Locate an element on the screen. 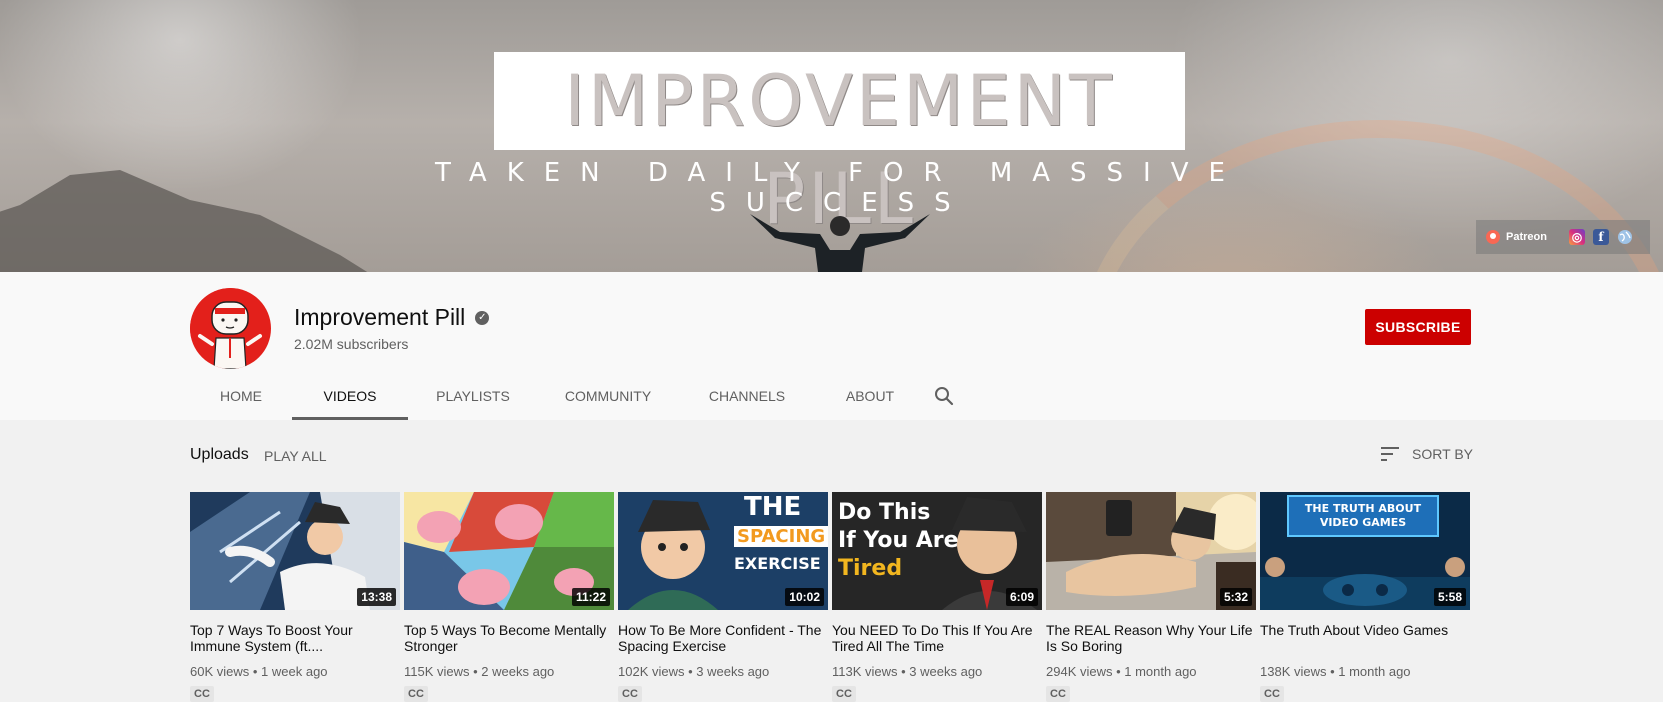 This screenshot has height=702, width=1663. banner-tagline: TAKEN DAILY FOR MASSIVE SUCCESS is located at coordinates (840, 188).